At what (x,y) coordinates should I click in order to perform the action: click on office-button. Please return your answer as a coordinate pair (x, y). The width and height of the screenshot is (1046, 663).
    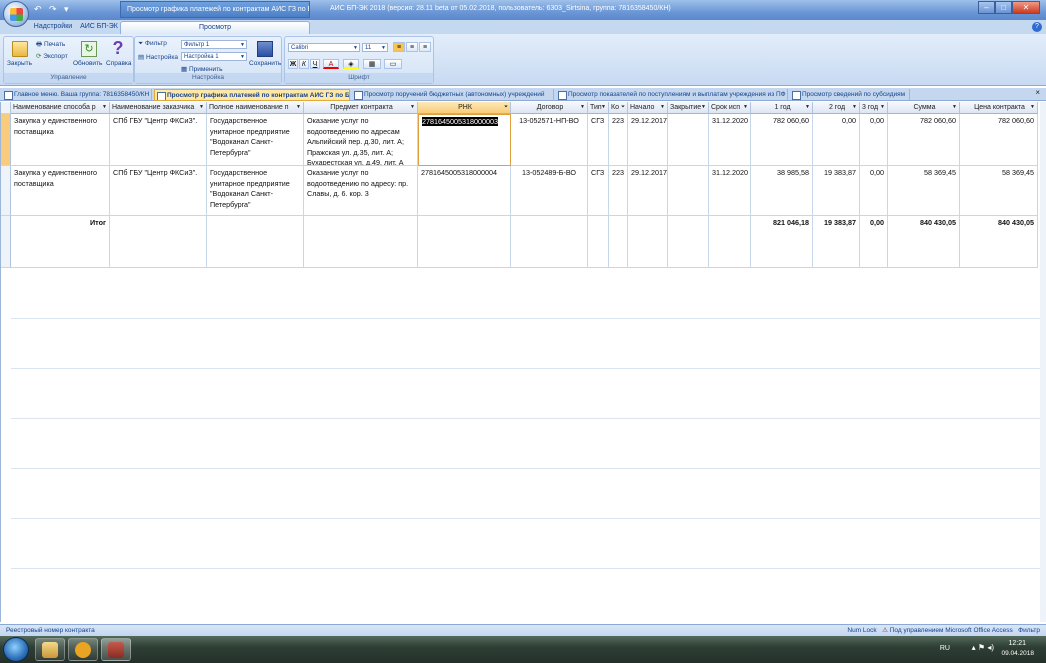
    Looking at the image, I should click on (16, 14).